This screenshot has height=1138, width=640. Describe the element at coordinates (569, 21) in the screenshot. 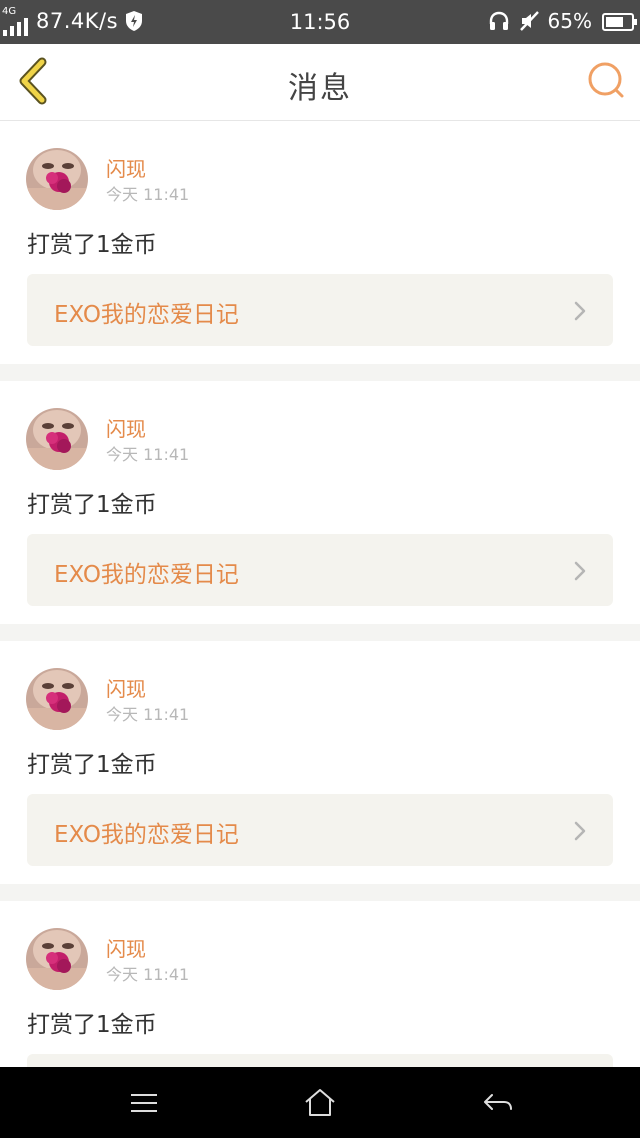

I see `battery-percent: 65%` at that location.